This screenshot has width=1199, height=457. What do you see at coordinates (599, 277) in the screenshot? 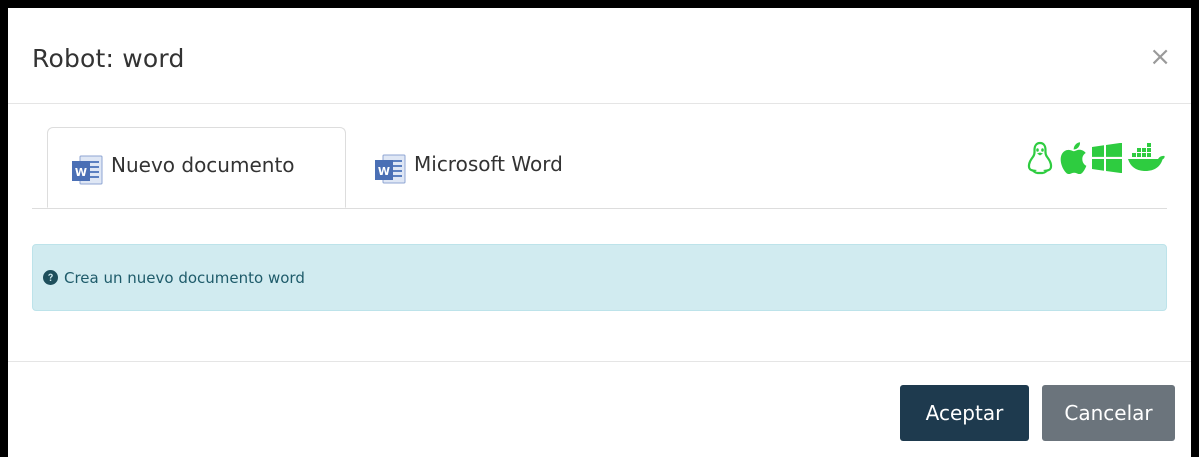
I see `info-alert: Crea un nuevo documento word` at bounding box center [599, 277].